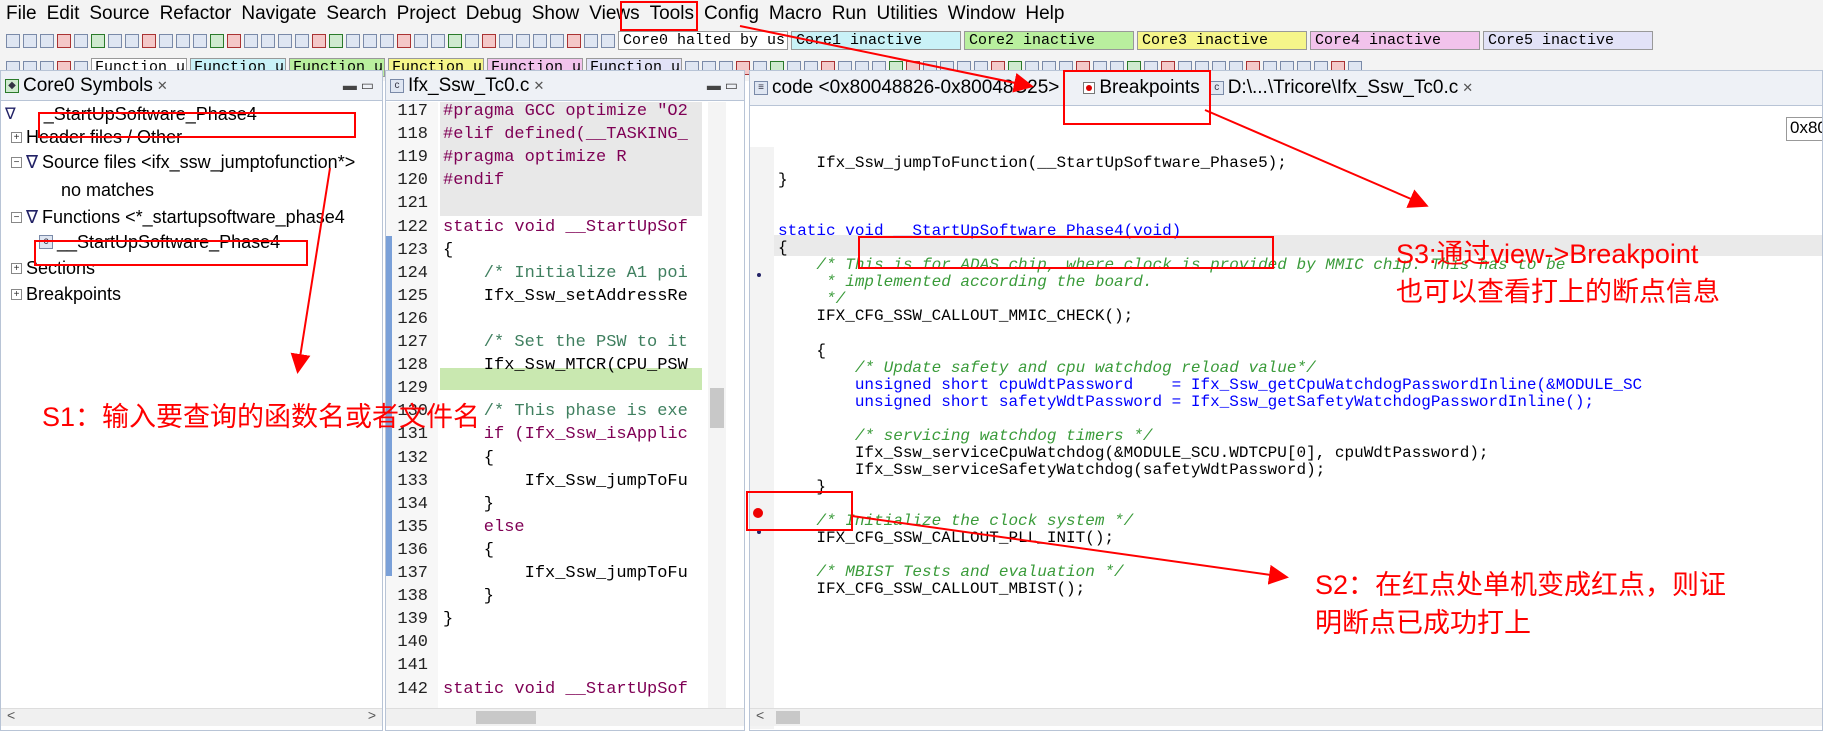 The height and width of the screenshot is (731, 1823). I want to click on horizontal-scrollbar: < >, so click(191, 716).